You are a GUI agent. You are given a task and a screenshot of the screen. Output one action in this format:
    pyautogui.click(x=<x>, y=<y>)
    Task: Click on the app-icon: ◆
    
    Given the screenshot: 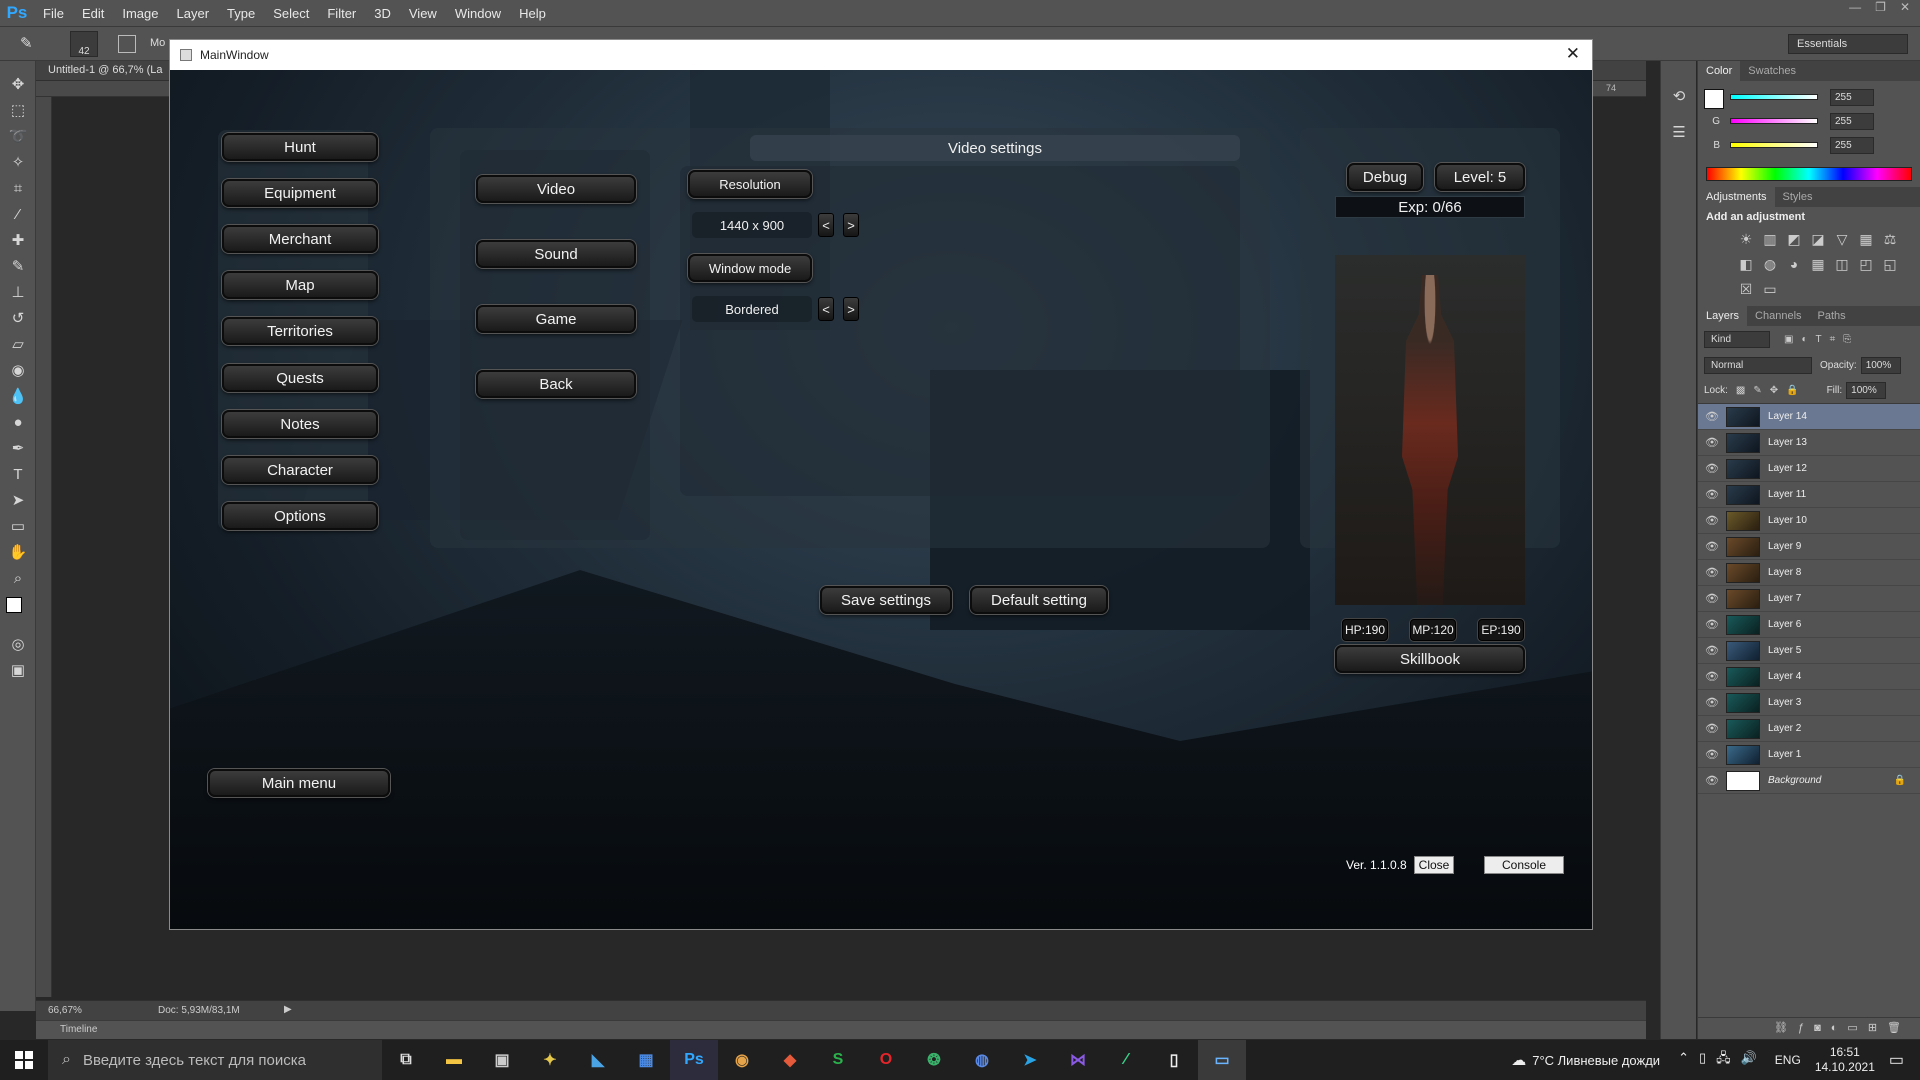 What is the action you would take?
    pyautogui.click(x=790, y=1060)
    